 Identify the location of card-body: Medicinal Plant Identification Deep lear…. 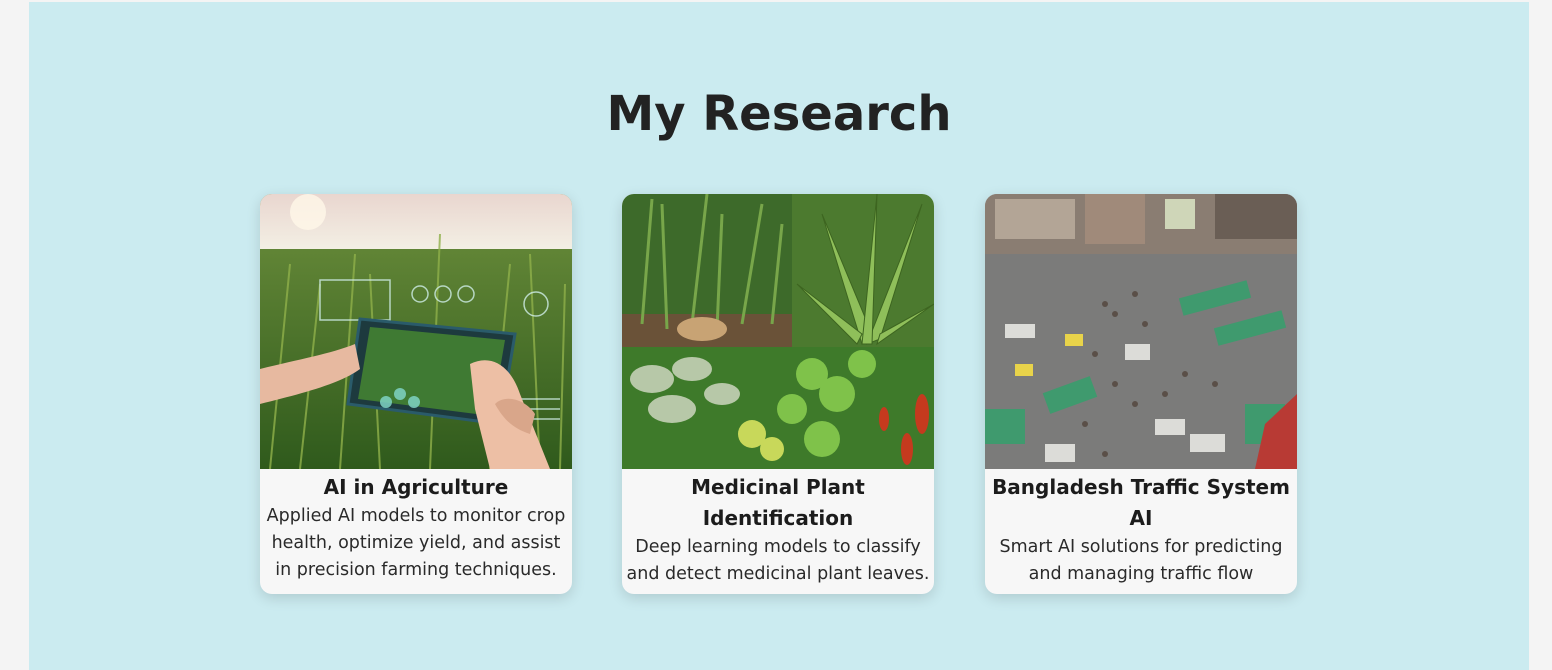
(778, 530).